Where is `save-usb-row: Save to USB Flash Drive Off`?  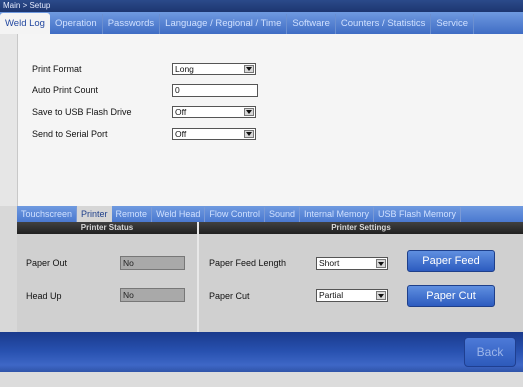
save-usb-row: Save to USB Flash Drive Off is located at coordinates (144, 112).